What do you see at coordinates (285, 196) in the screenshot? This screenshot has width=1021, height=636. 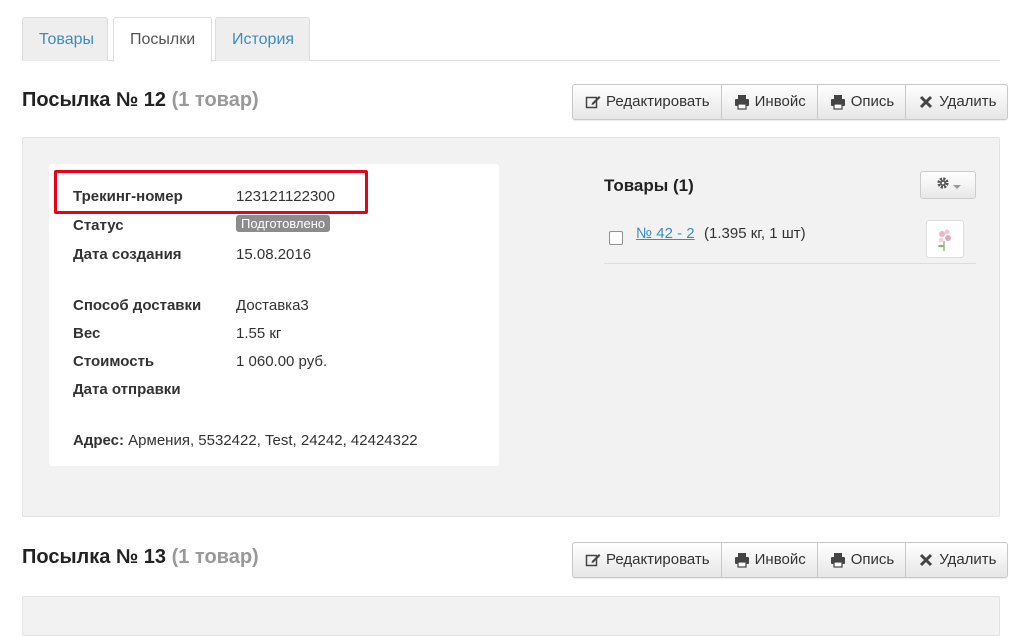 I see `tracking-value: 123121122300` at bounding box center [285, 196].